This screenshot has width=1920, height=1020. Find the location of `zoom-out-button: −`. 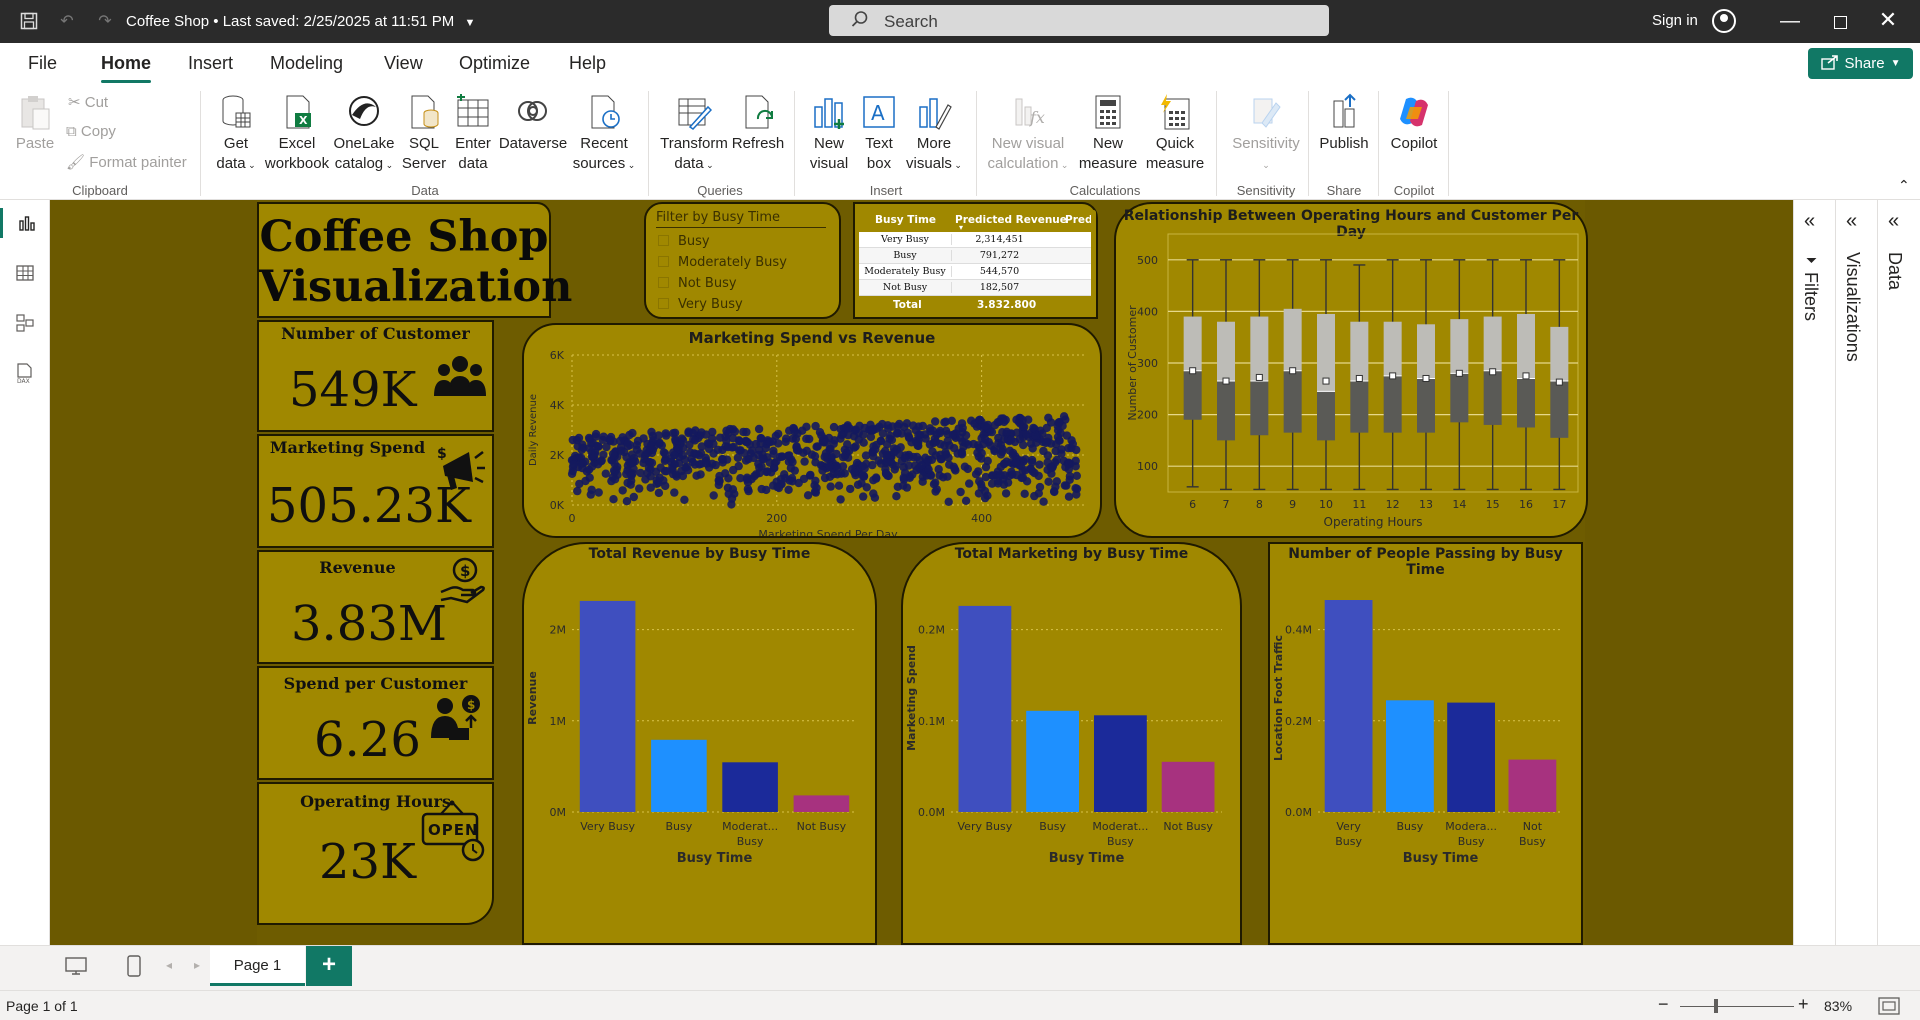

zoom-out-button: − is located at coordinates (1663, 1004).